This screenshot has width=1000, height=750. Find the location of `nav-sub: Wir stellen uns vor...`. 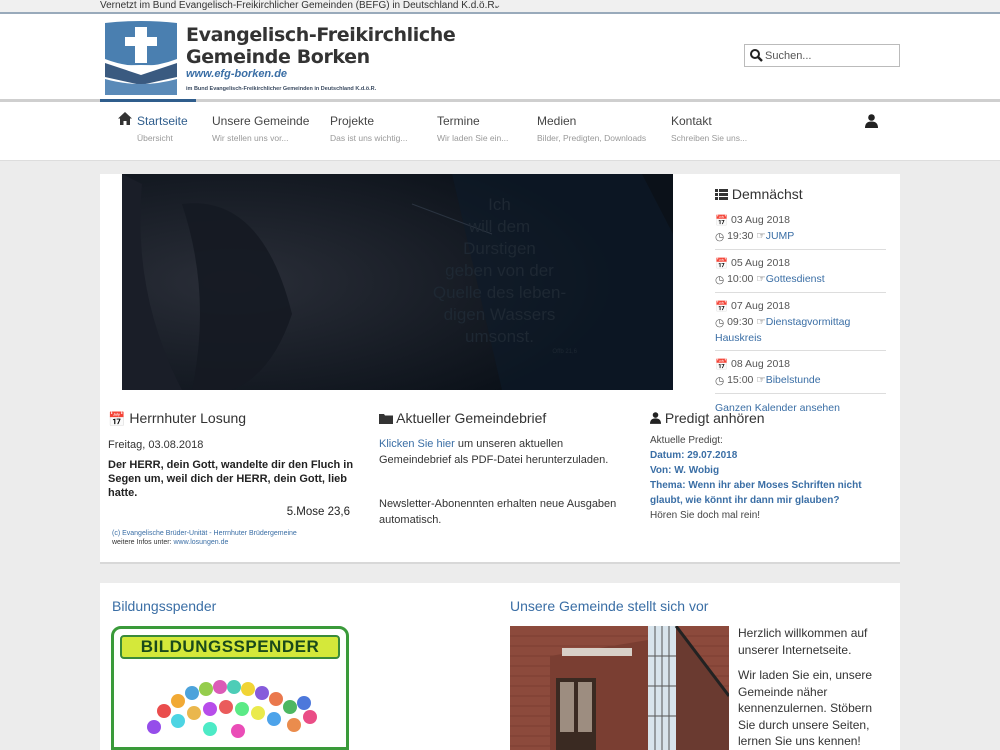

nav-sub: Wir stellen uns vor... is located at coordinates (250, 138).